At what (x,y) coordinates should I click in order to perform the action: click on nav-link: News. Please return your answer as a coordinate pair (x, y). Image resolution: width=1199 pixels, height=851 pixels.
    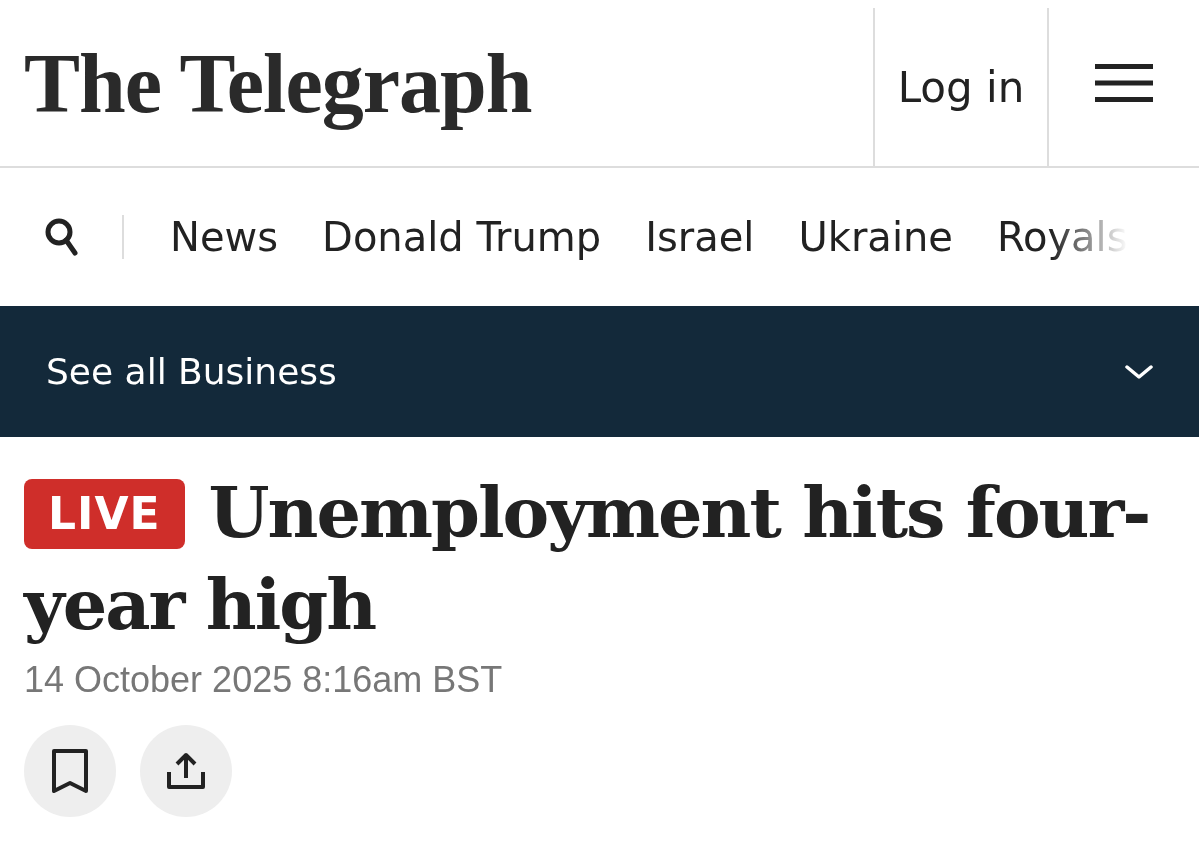
    Looking at the image, I should click on (224, 237).